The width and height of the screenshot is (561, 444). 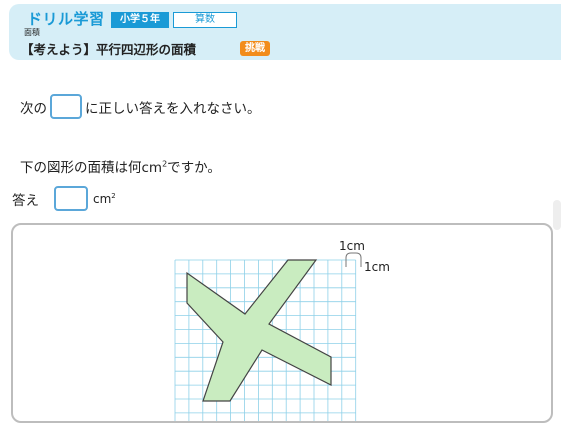 I want to click on answer-row: 答え cm2, so click(x=64, y=198).